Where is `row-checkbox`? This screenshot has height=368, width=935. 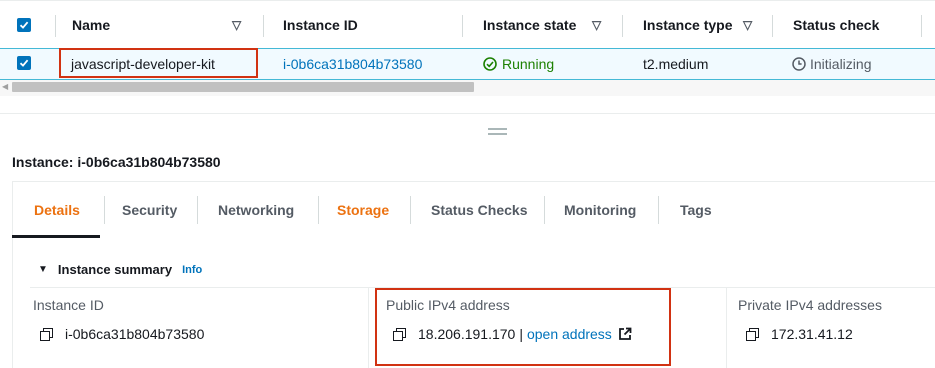
row-checkbox is located at coordinates (24, 63).